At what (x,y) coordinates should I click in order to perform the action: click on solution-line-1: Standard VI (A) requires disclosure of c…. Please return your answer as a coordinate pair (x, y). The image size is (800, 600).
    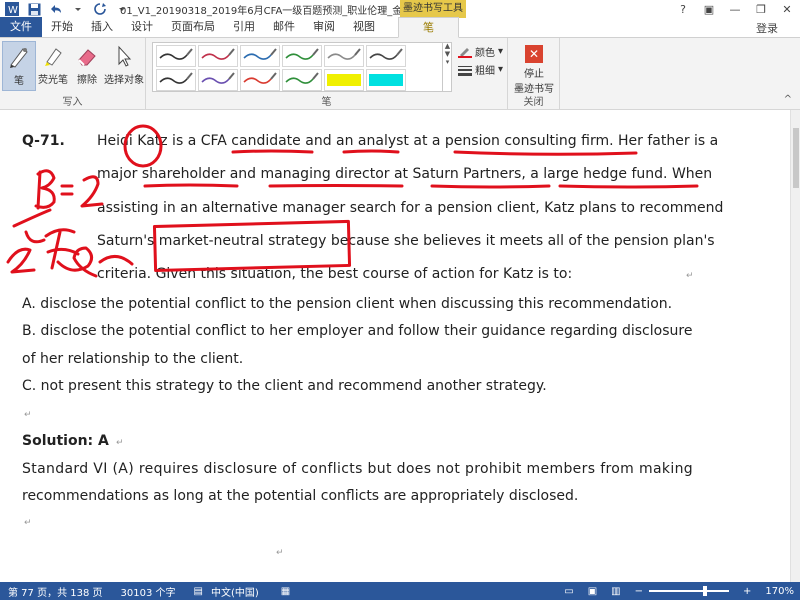
    Looking at the image, I should click on (358, 469).